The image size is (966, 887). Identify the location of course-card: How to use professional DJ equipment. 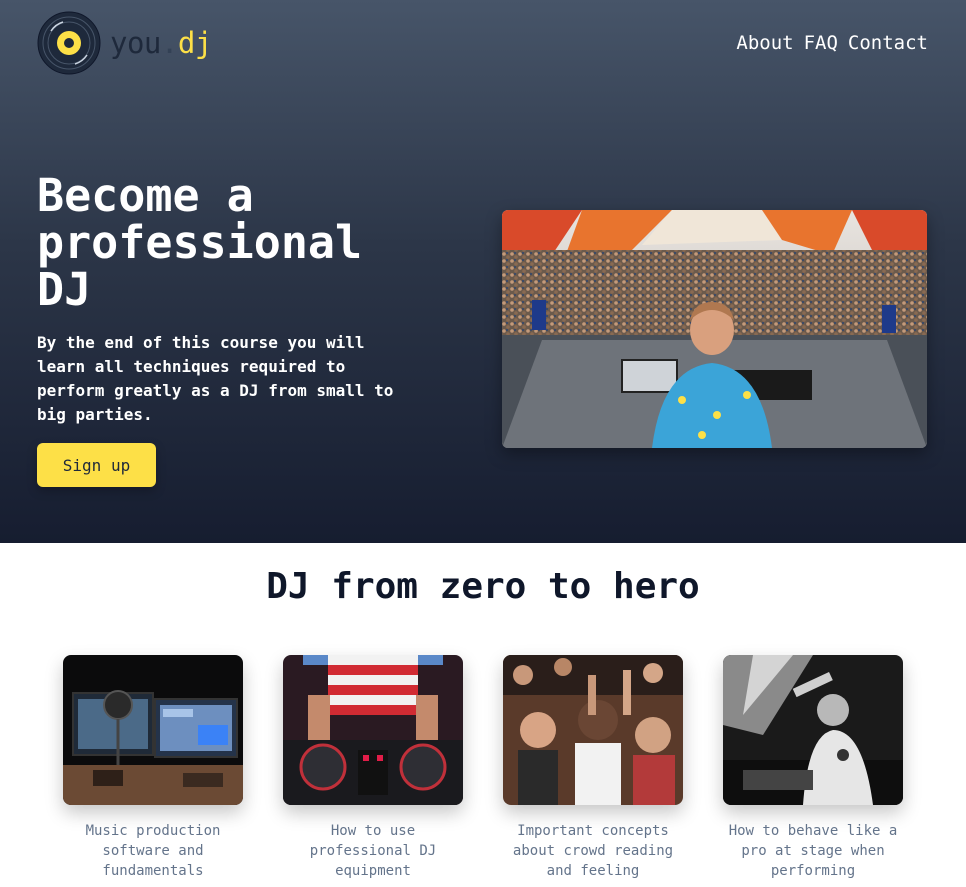
(373, 768).